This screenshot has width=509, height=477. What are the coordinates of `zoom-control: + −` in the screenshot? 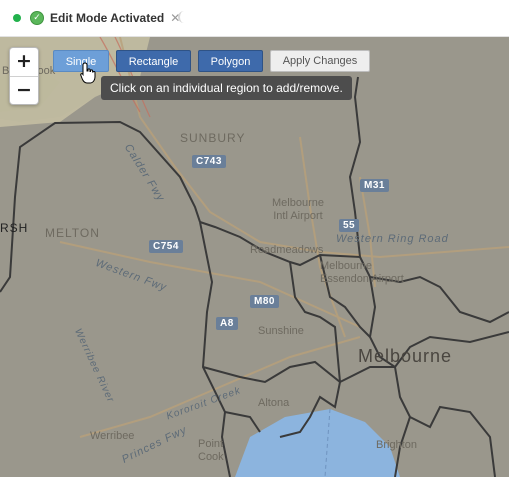 It's located at (24, 76).